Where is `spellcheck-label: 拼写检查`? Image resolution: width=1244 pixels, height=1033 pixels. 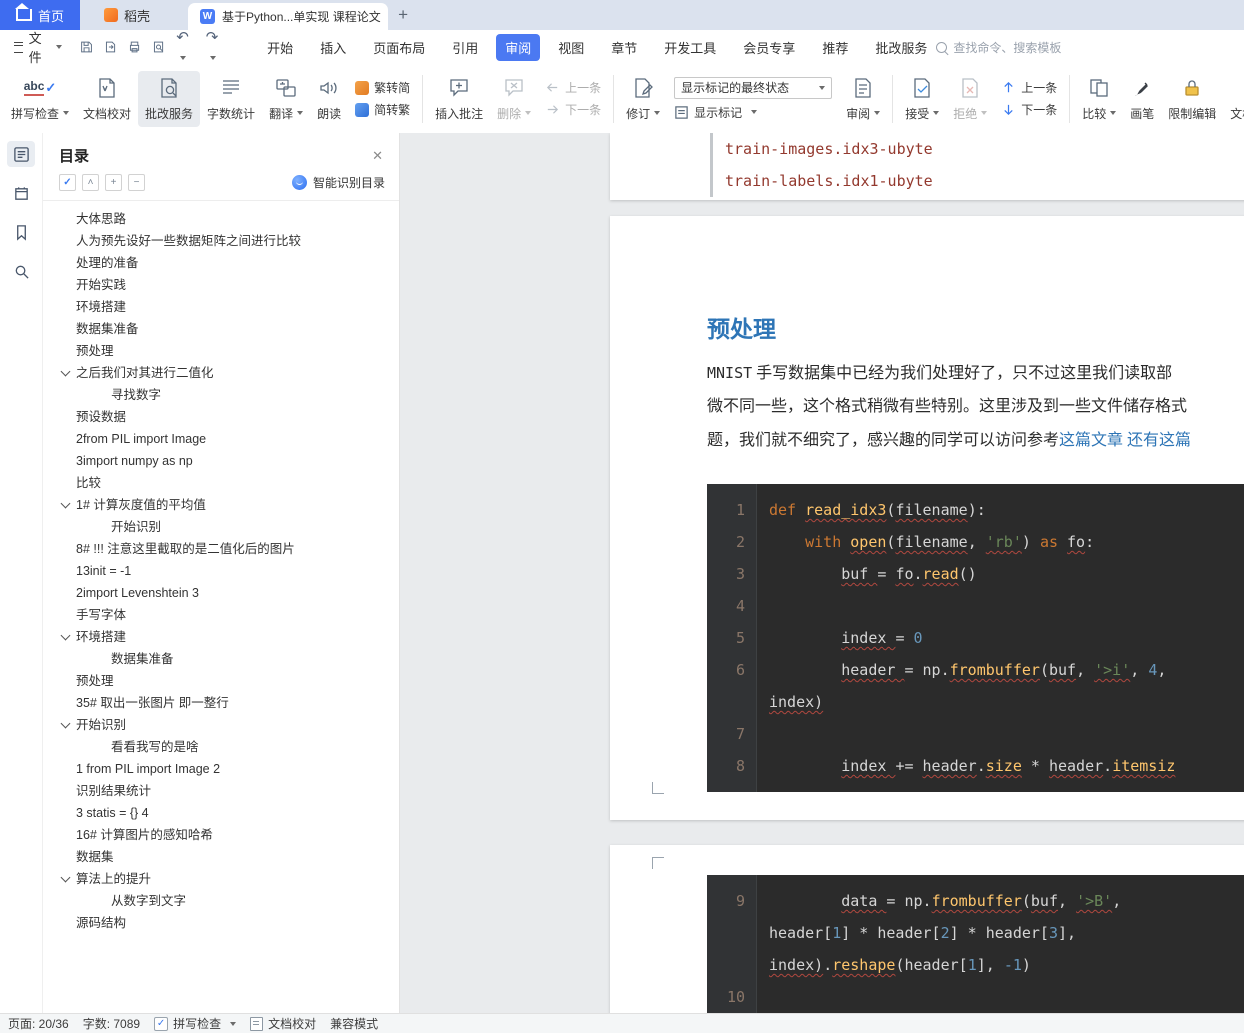 spellcheck-label: 拼写检查 is located at coordinates (197, 1024).